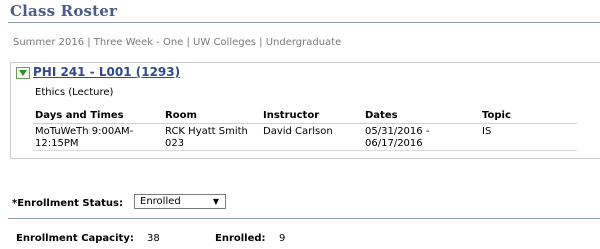 The image size is (600, 249). I want to click on header-instructor: Instructor, so click(291, 115).